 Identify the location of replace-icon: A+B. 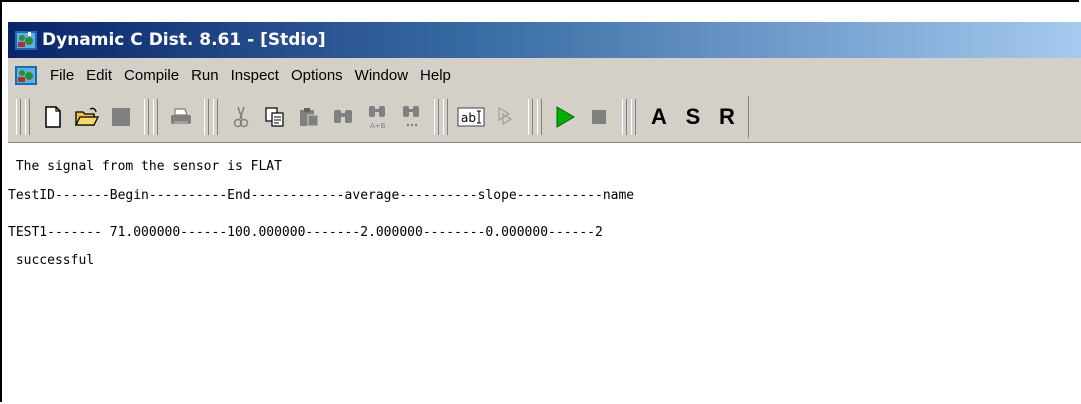
(377, 117).